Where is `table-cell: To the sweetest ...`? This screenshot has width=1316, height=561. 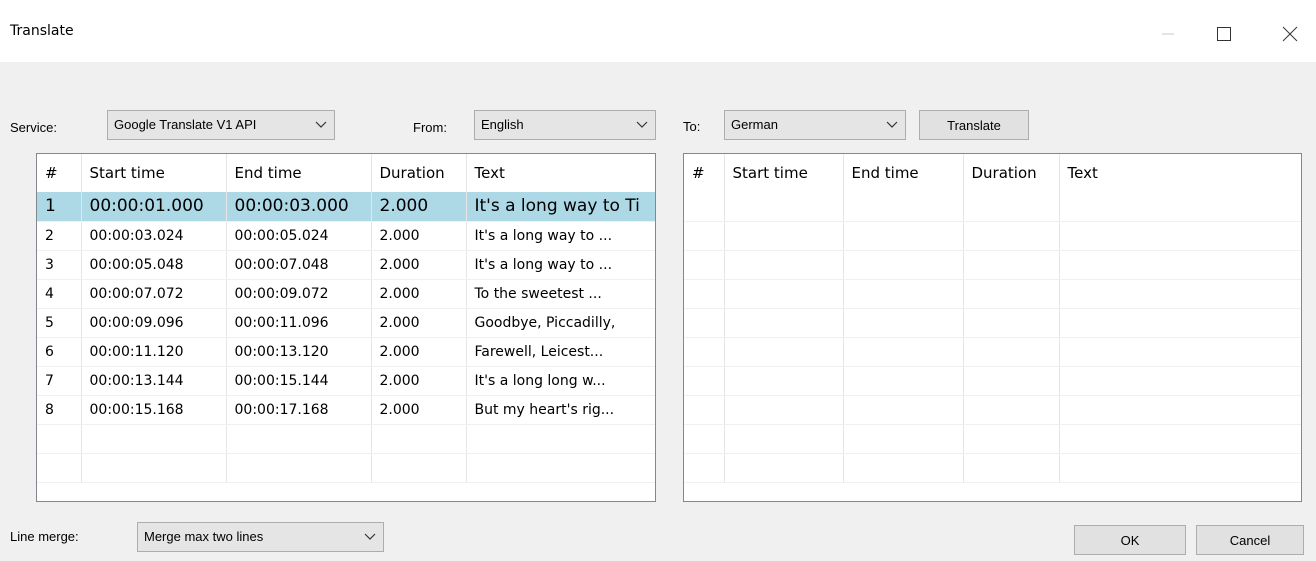
table-cell: To the sweetest ... is located at coordinates (560, 294).